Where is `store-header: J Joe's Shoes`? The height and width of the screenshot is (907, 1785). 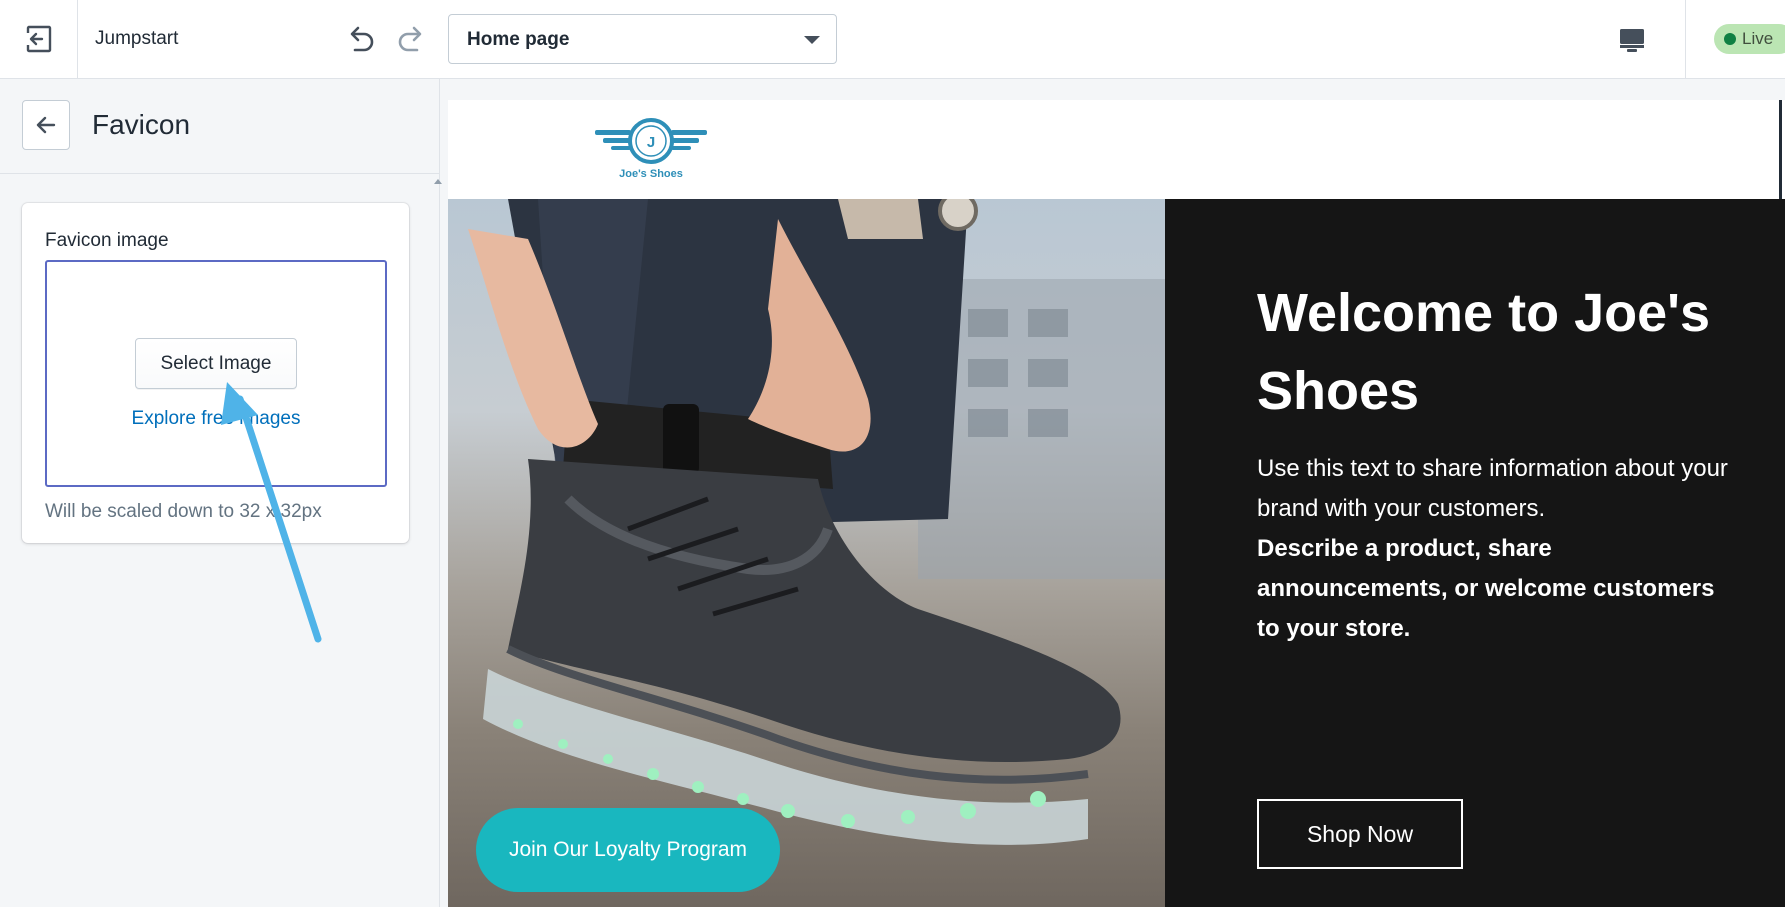 store-header: J Joe's Shoes is located at coordinates (1115, 149).